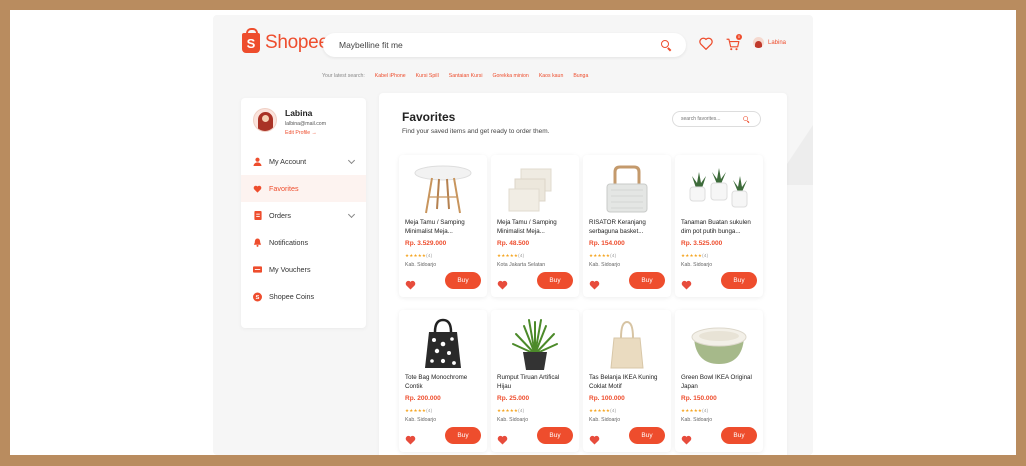 The image size is (1026, 466). I want to click on user-menu: Labina, so click(769, 42).